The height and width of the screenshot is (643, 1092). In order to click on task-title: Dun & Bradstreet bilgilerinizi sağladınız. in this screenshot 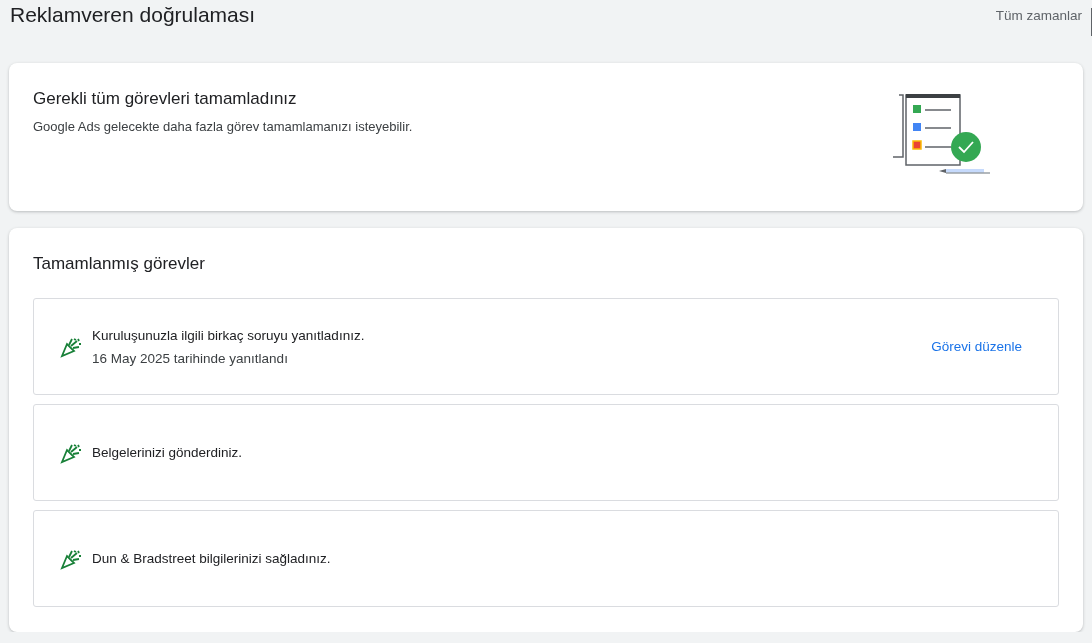, I will do `click(212, 558)`.